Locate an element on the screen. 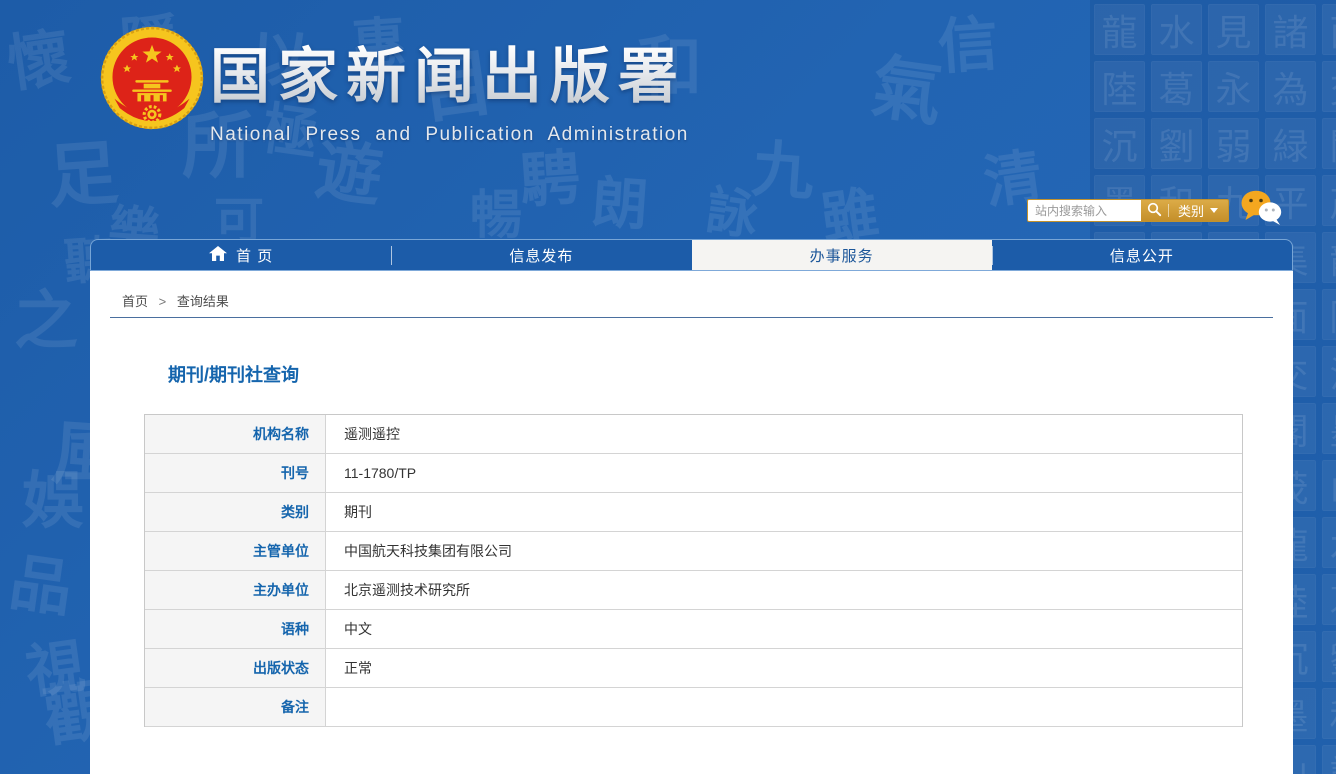 The height and width of the screenshot is (774, 1336). row-label: 语种 is located at coordinates (235, 629).